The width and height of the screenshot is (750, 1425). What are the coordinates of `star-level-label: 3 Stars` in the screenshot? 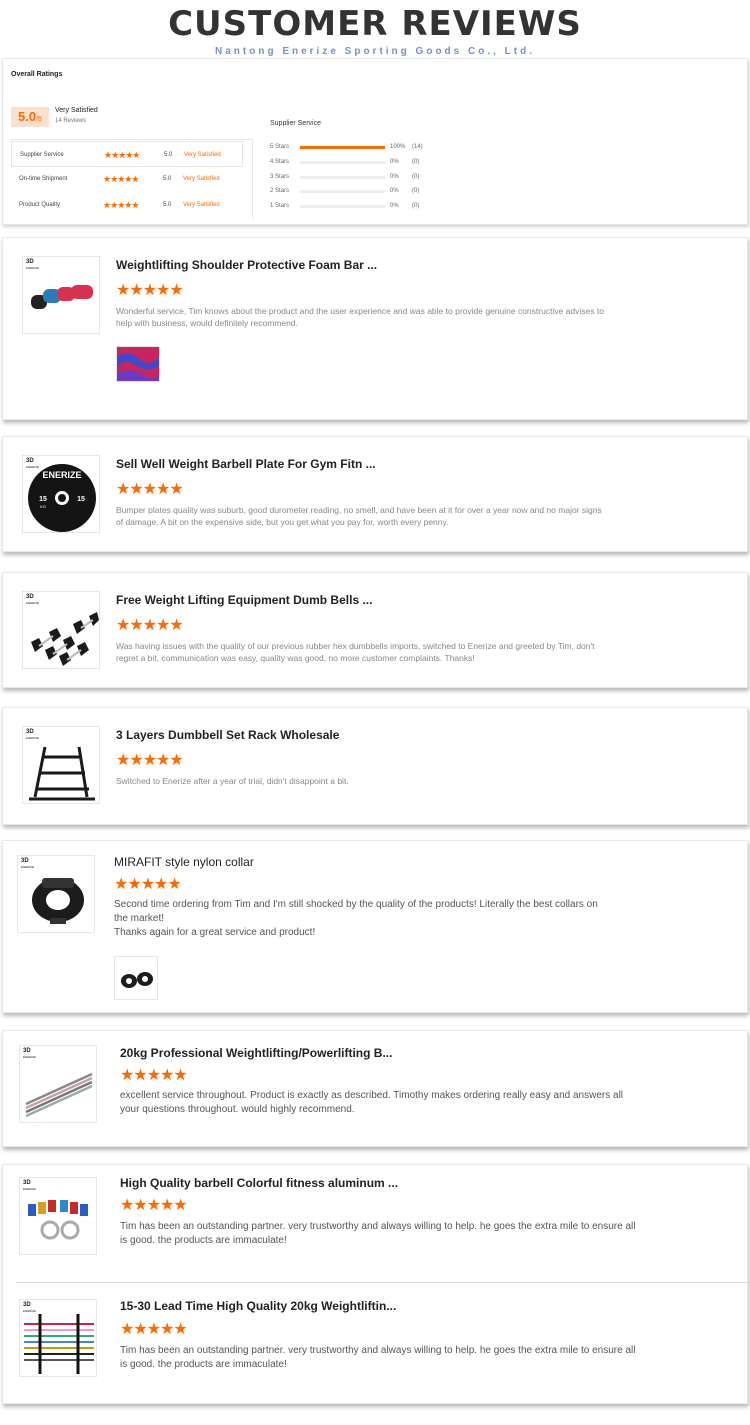 It's located at (280, 177).